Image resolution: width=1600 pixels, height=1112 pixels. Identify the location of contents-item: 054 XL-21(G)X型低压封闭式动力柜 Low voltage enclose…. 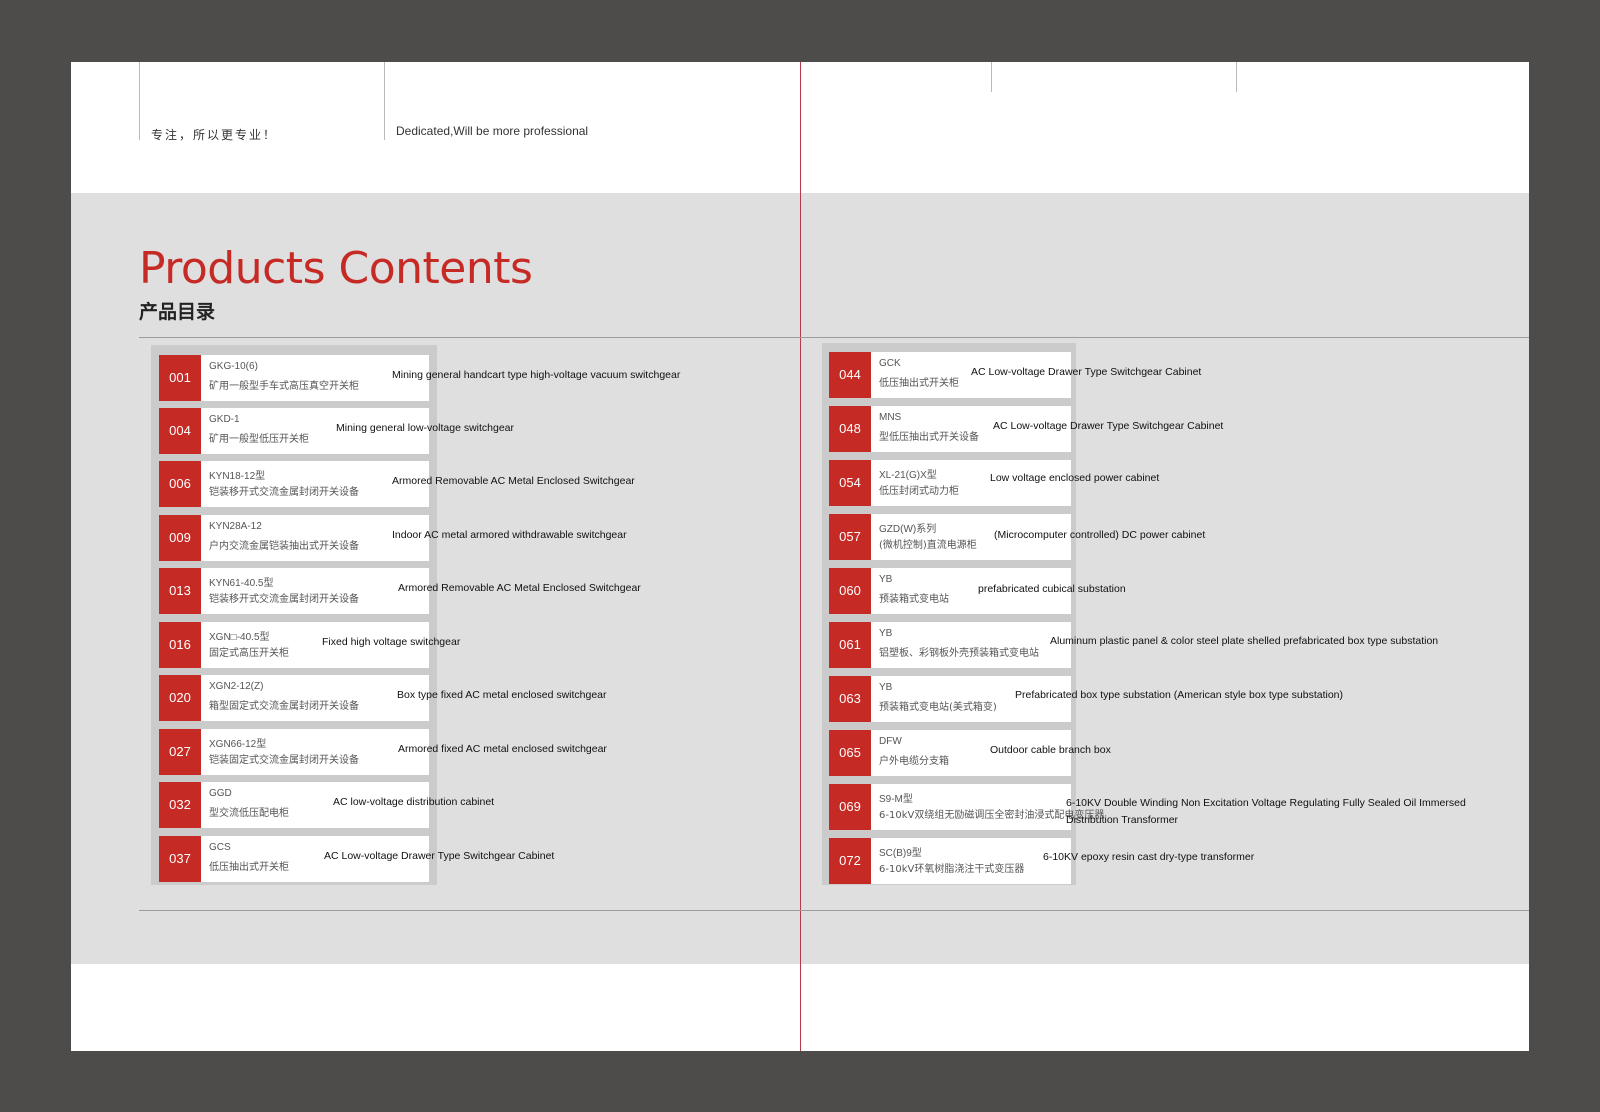
(1169, 487).